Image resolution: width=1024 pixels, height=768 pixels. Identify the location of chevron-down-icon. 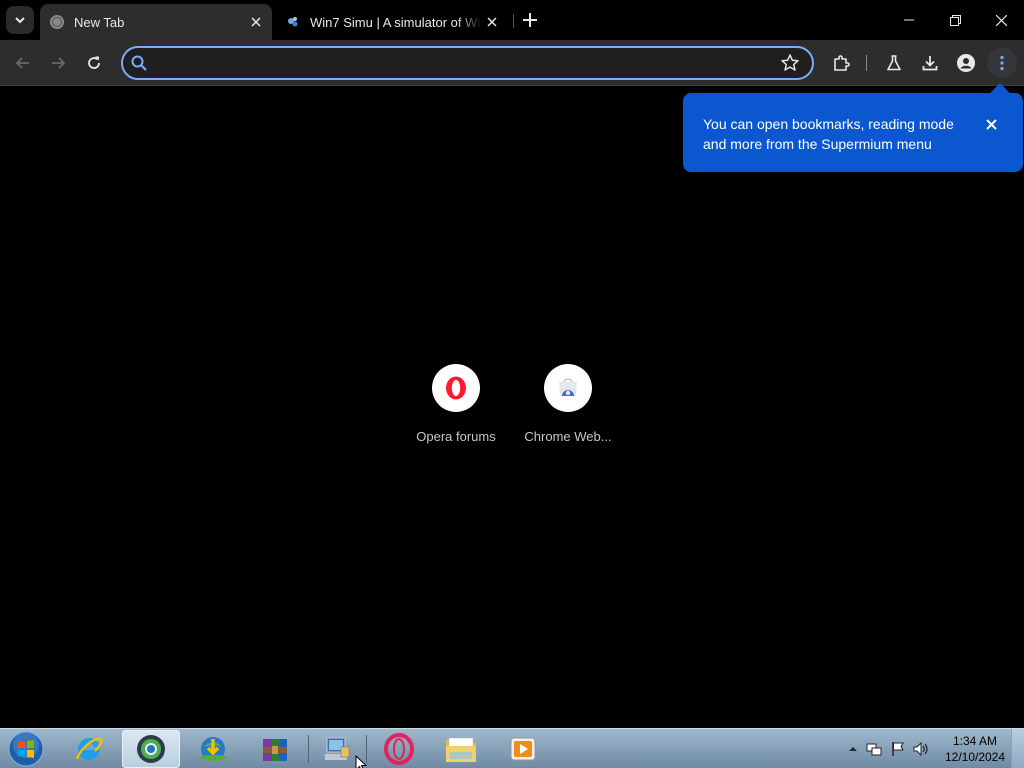
(20, 20).